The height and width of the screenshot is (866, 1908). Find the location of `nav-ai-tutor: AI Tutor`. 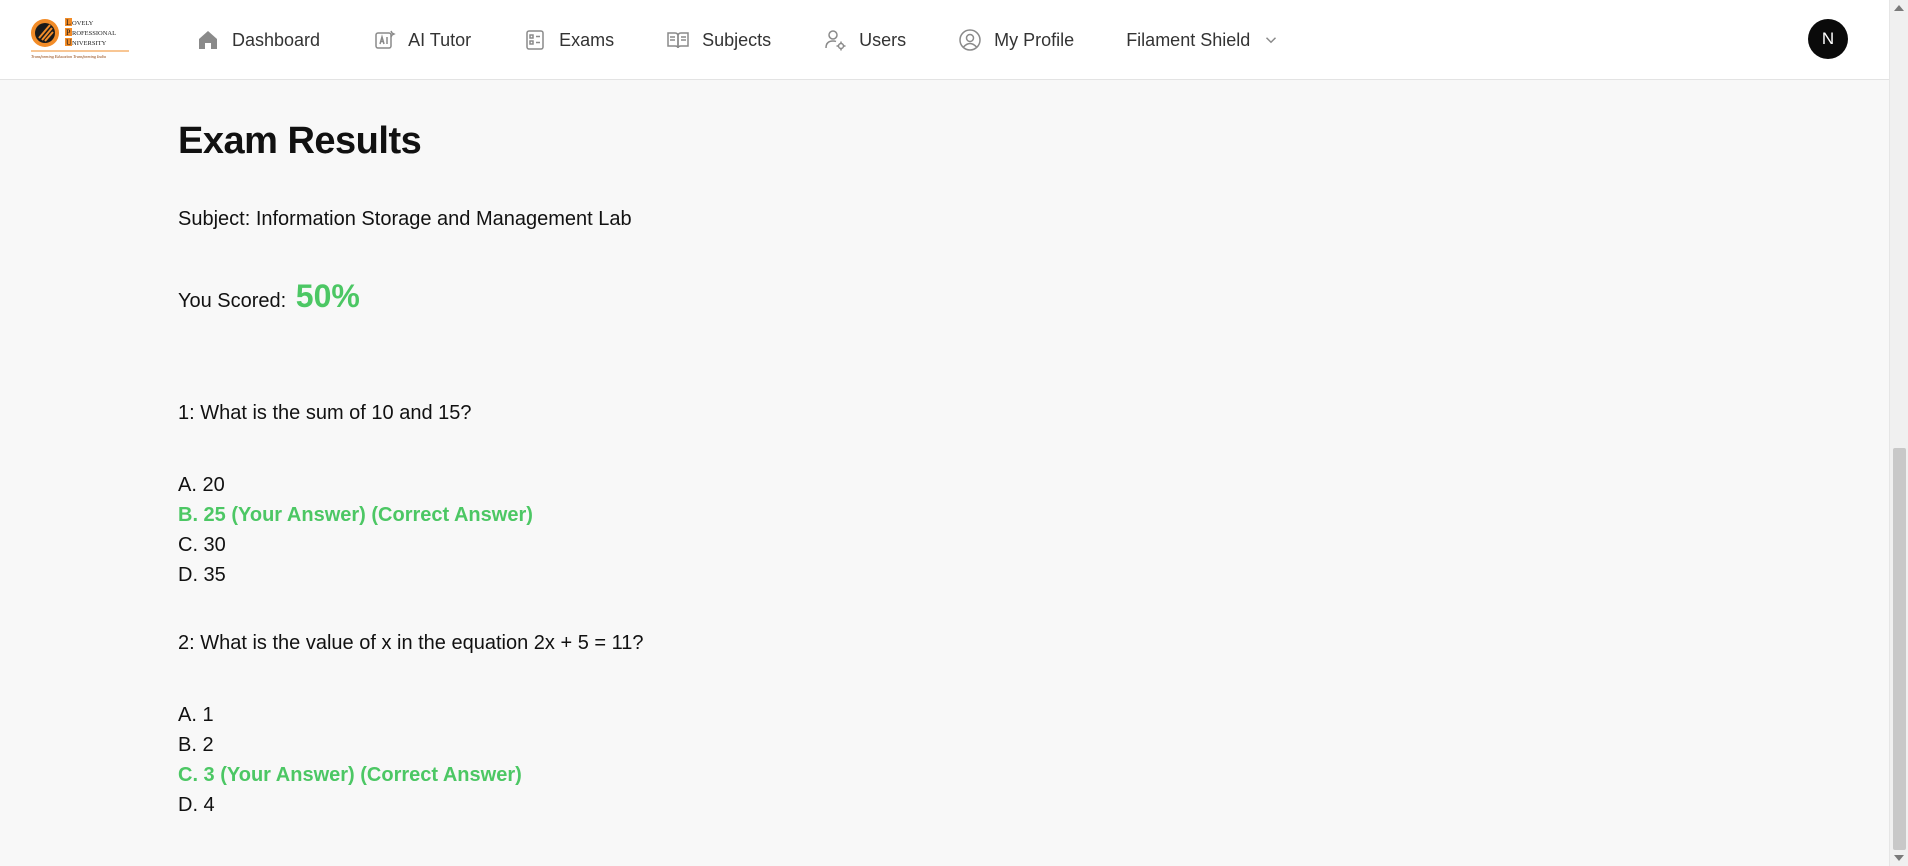

nav-ai-tutor: AI Tutor is located at coordinates (421, 40).